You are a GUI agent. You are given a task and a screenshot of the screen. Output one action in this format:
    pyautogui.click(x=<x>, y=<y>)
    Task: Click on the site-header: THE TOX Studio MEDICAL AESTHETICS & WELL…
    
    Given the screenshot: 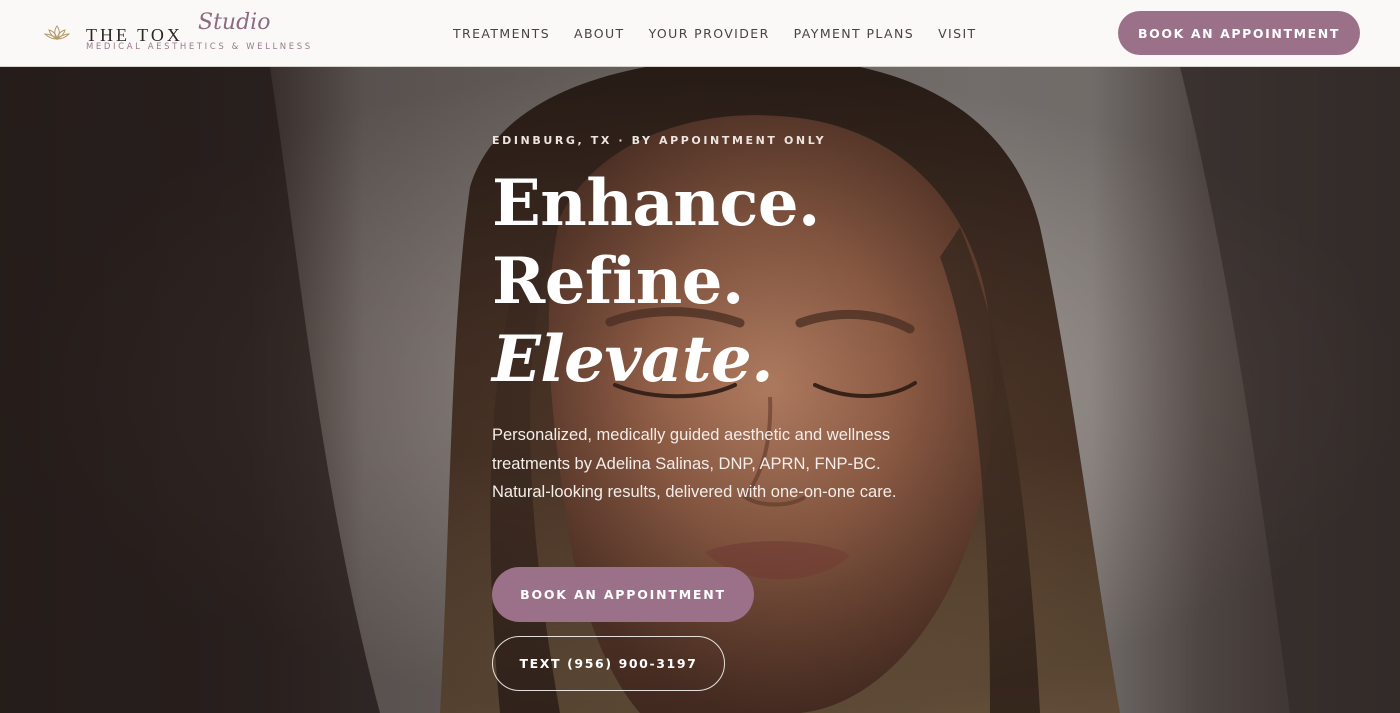 What is the action you would take?
    pyautogui.click(x=700, y=33)
    